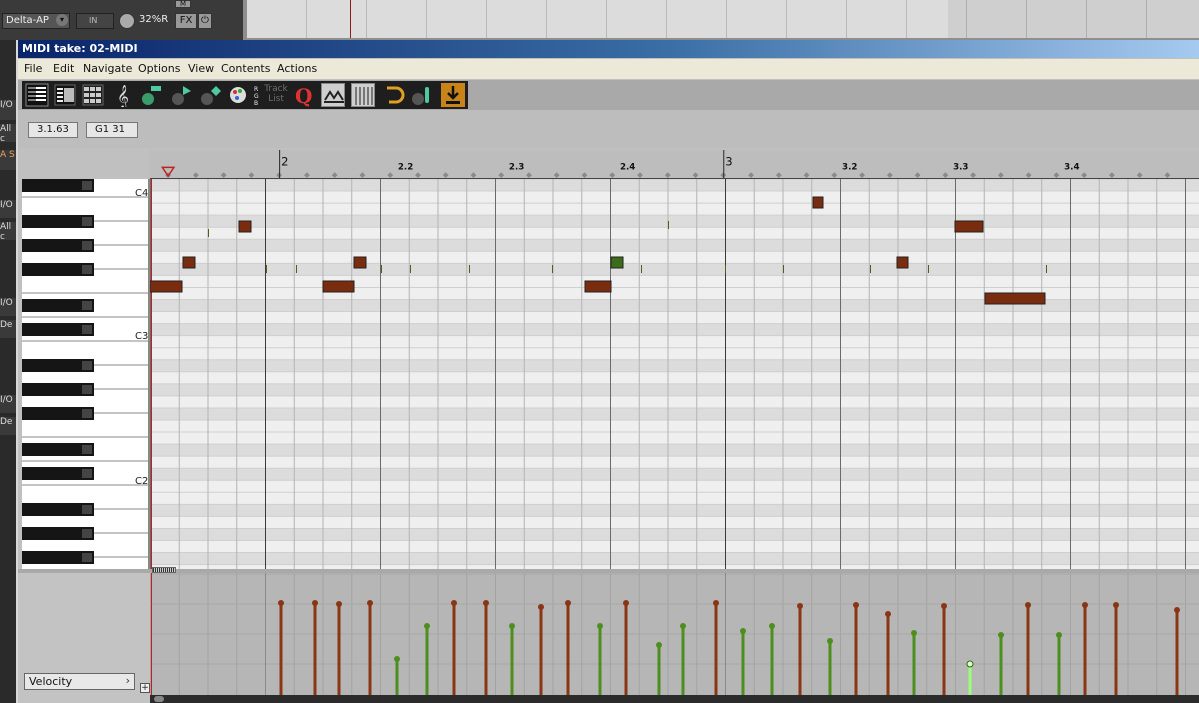  I want to click on timeline-ruler: 2 2.2 2.3 2.4 3 3.2 3.3 3.4, so click(674, 164).